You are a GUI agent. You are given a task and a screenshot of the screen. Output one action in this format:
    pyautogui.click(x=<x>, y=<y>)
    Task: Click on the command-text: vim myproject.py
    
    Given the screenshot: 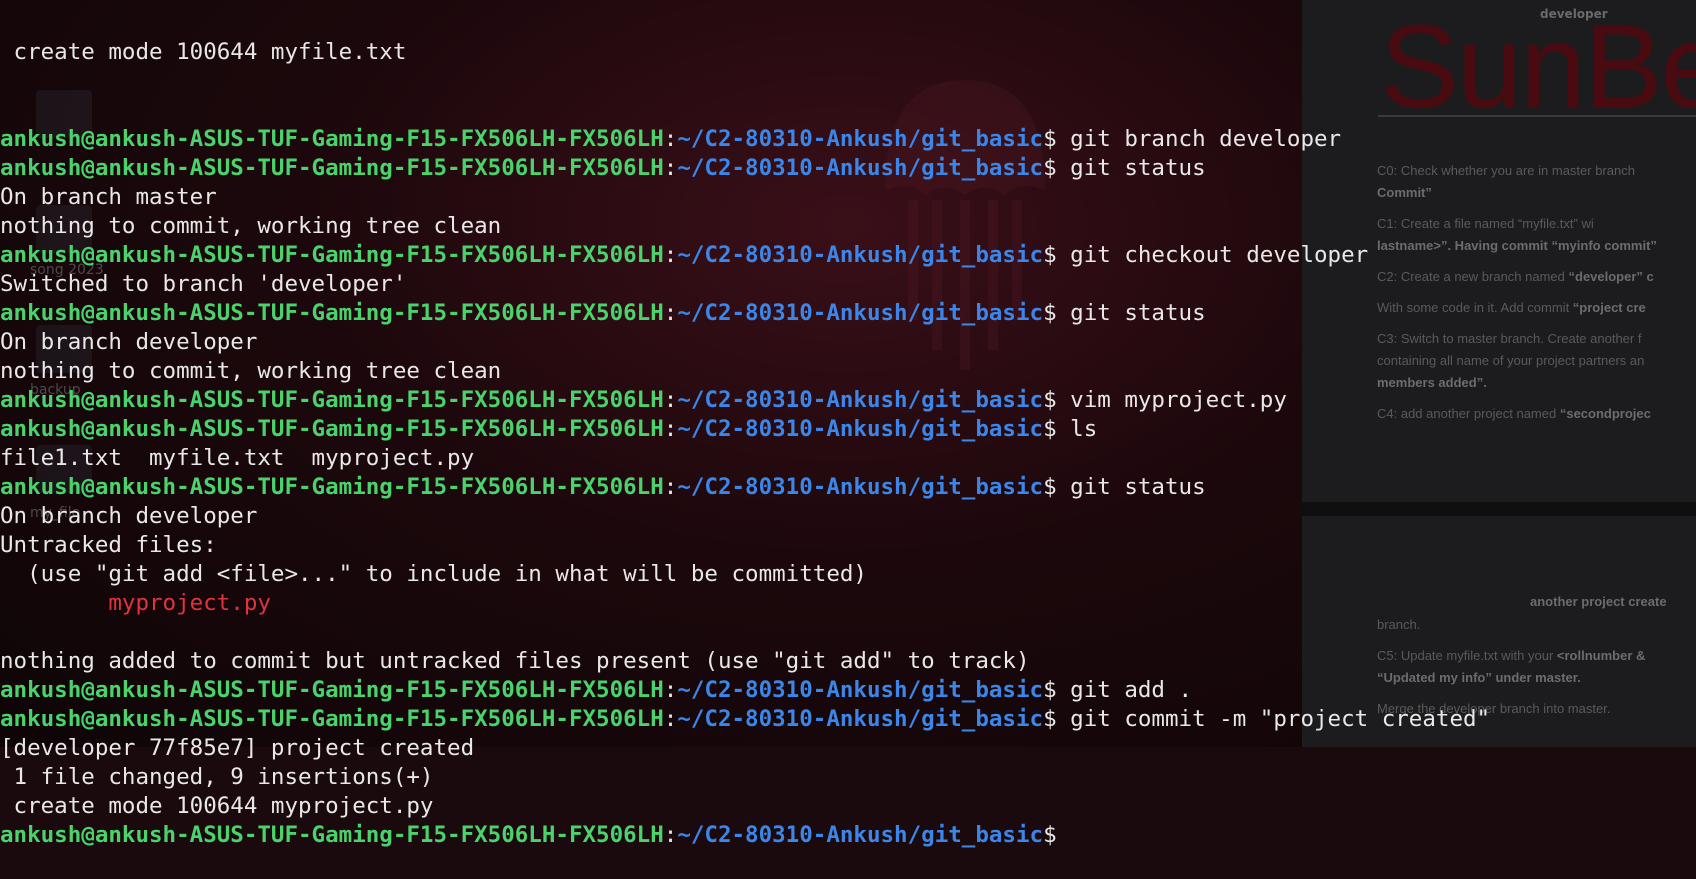 What is the action you would take?
    pyautogui.click(x=1171, y=400)
    